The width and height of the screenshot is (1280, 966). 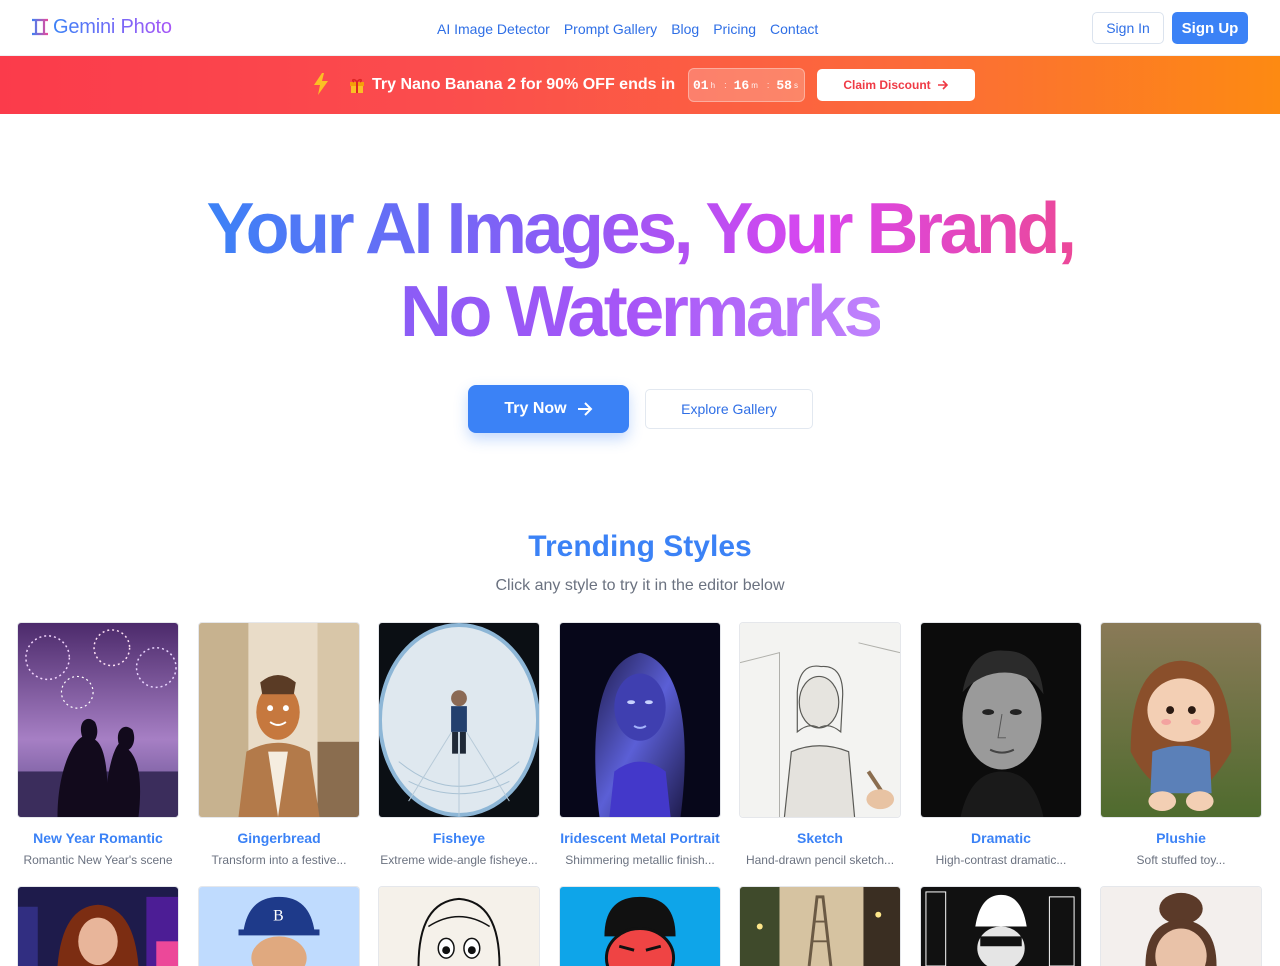 I want to click on hero-headline-line1: Your AI Images, Your Brand,, so click(x=640, y=229).